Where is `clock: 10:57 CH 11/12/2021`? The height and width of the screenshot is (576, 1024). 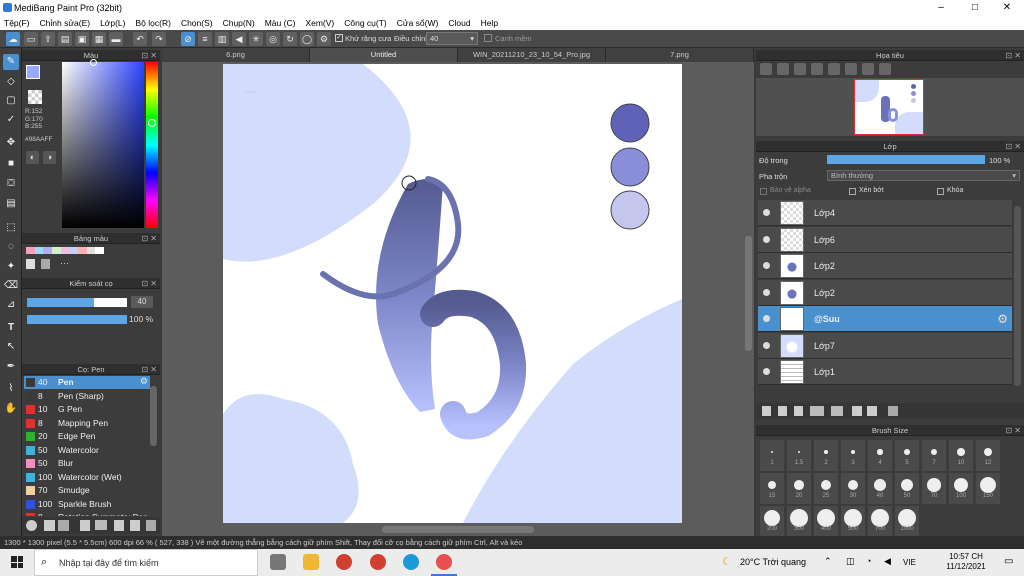 clock: 10:57 CH 11/12/2021 is located at coordinates (966, 562).